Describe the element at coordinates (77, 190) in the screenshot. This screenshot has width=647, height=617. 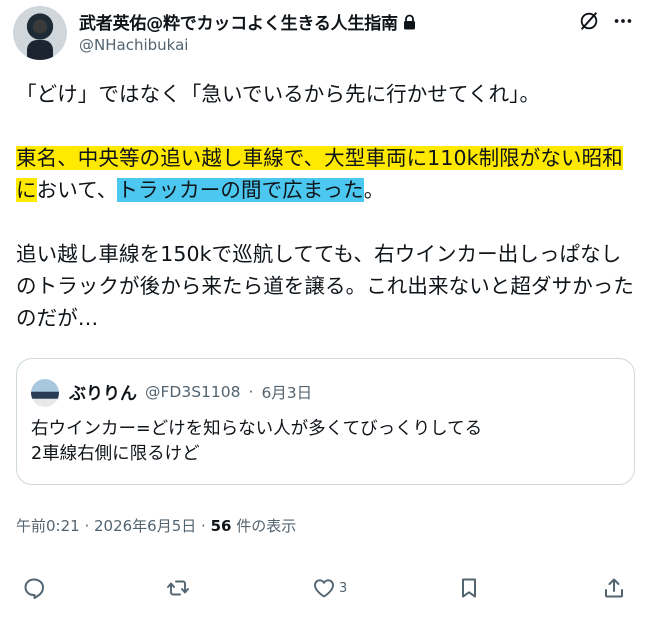
I see `tweet-paragraph-2-mid: おいて、` at that location.